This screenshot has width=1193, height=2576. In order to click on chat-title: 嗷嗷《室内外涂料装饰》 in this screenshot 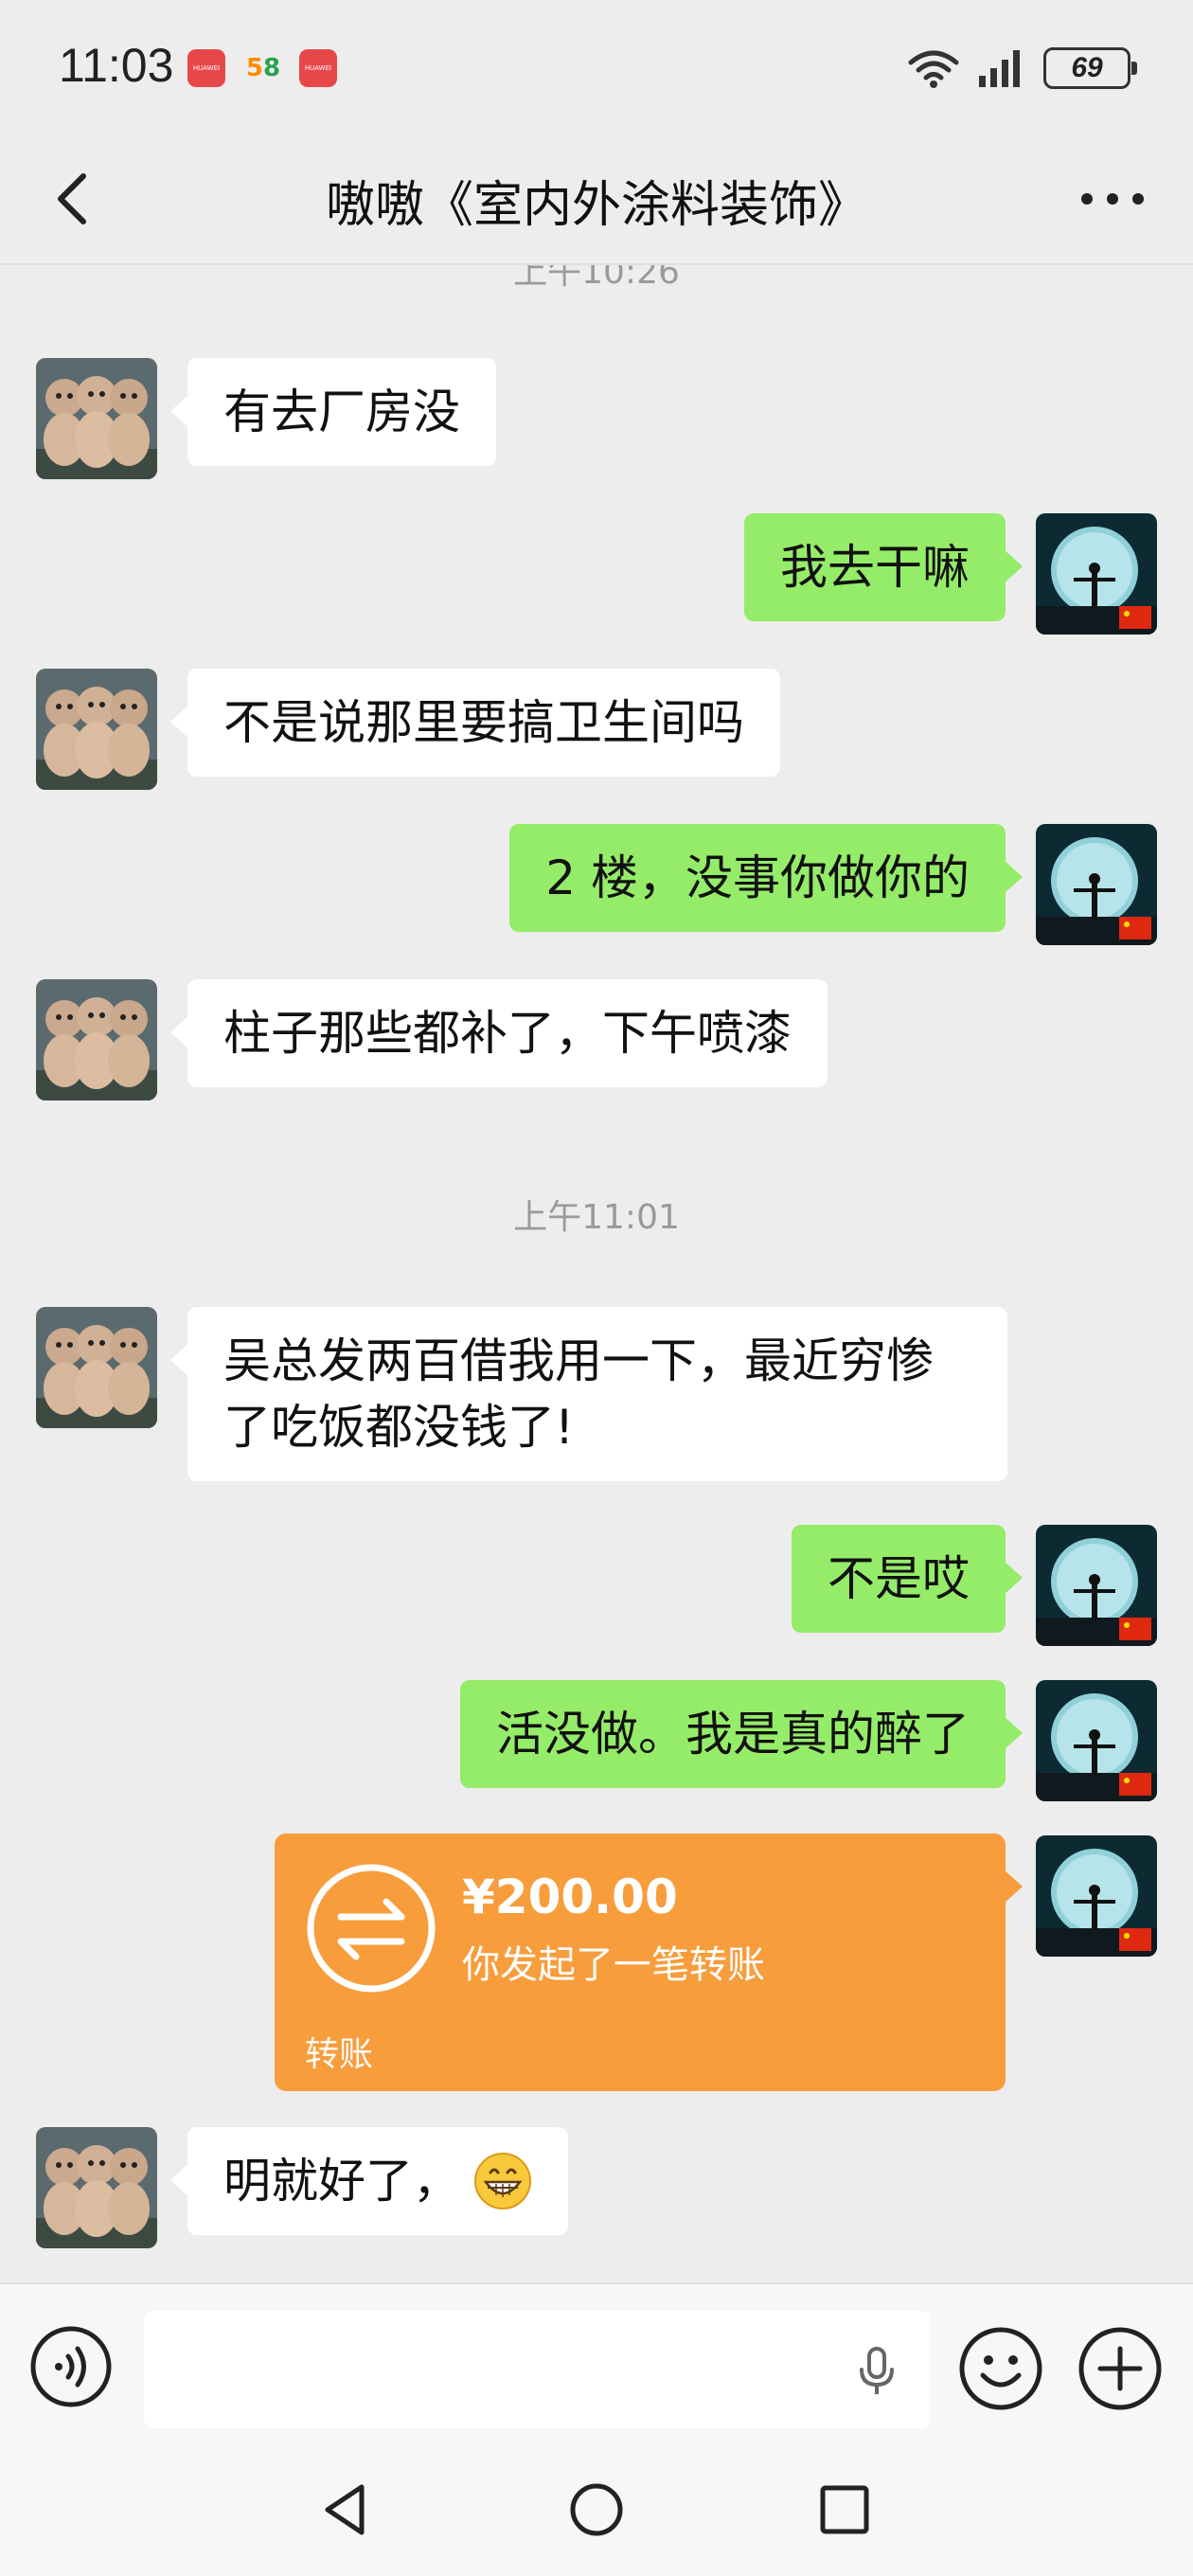, I will do `click(596, 205)`.